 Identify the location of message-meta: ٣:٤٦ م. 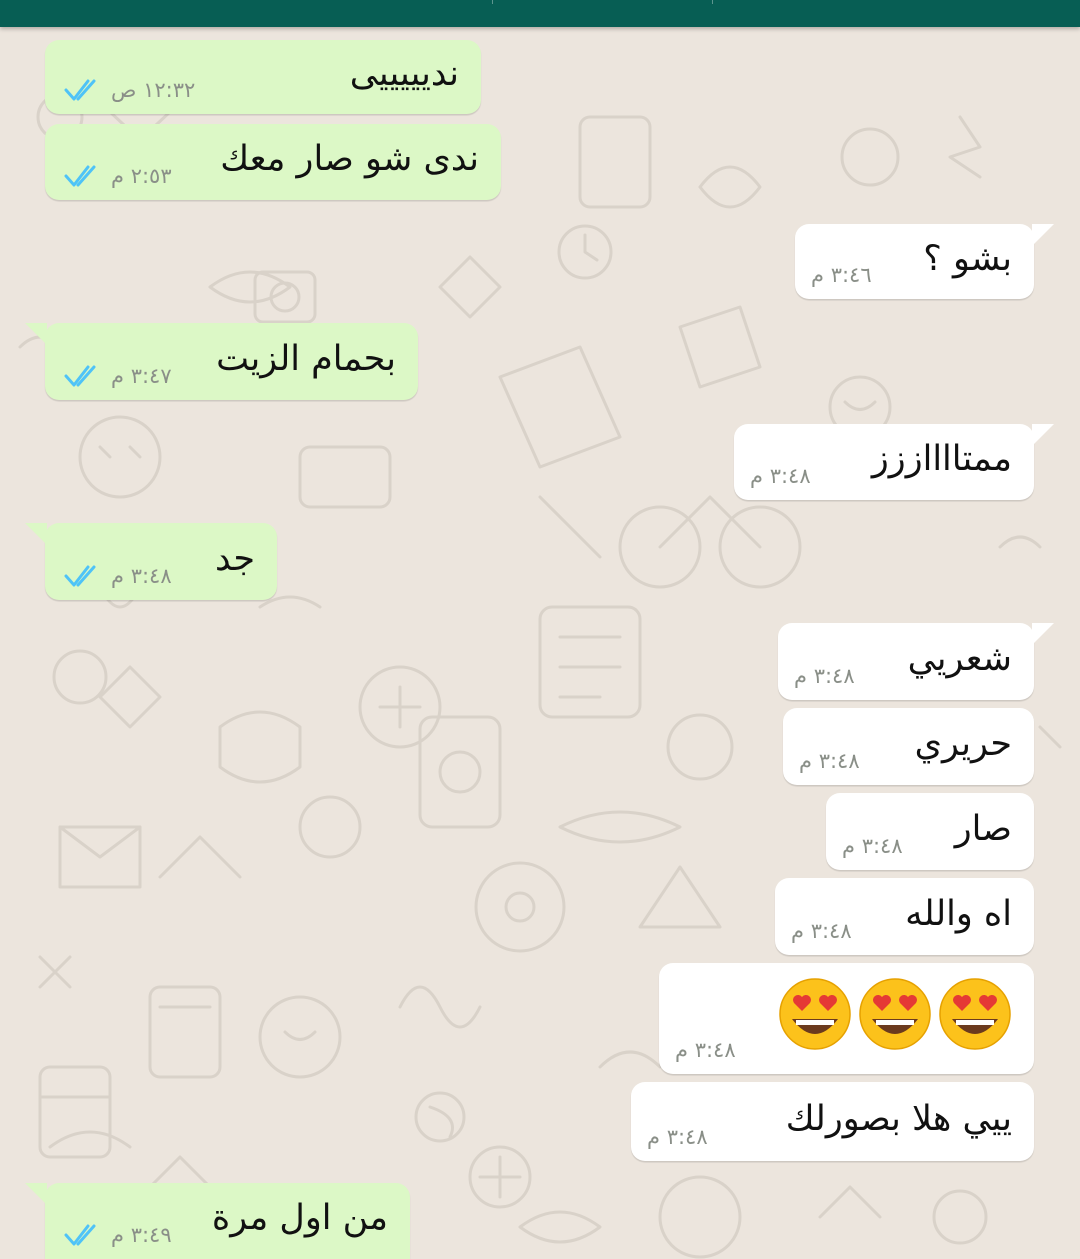
(841, 275).